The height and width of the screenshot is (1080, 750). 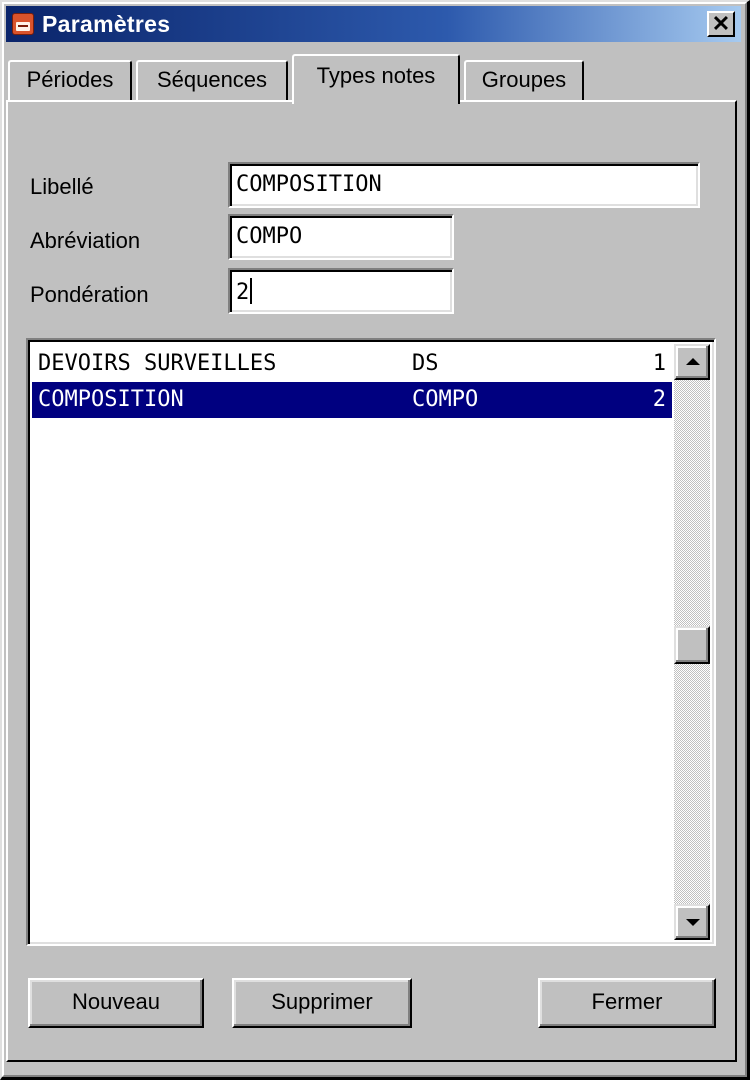 I want to click on abreviation-input: COMPO, so click(x=341, y=237).